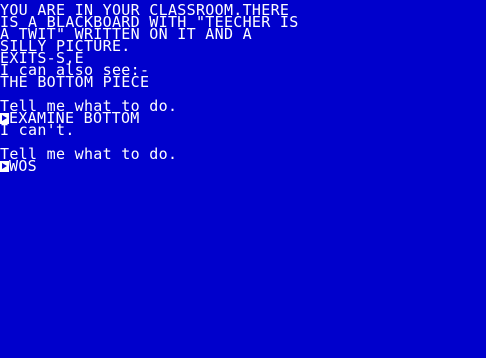 The height and width of the screenshot is (358, 494). Describe the element at coordinates (23, 166) in the screenshot. I see `command-input-text: WOS` at that location.